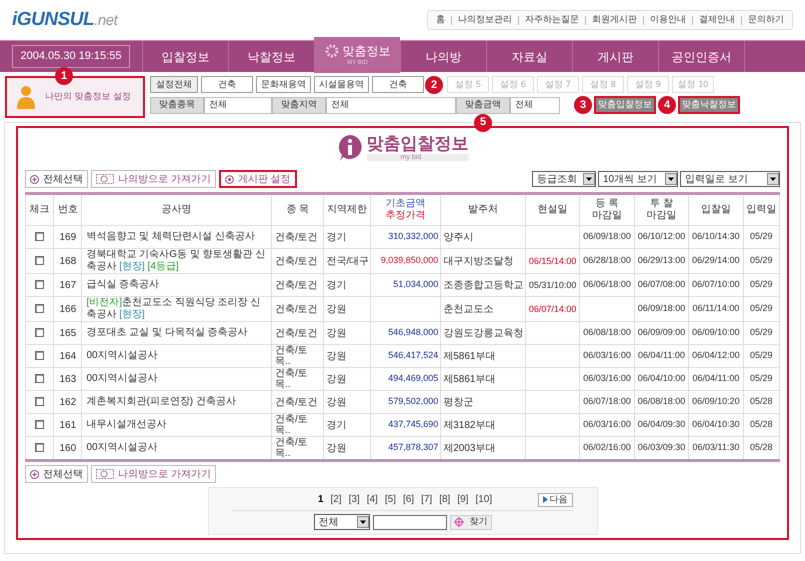  What do you see at coordinates (717, 20) in the screenshot?
I see `top-link: 결제안내` at bounding box center [717, 20].